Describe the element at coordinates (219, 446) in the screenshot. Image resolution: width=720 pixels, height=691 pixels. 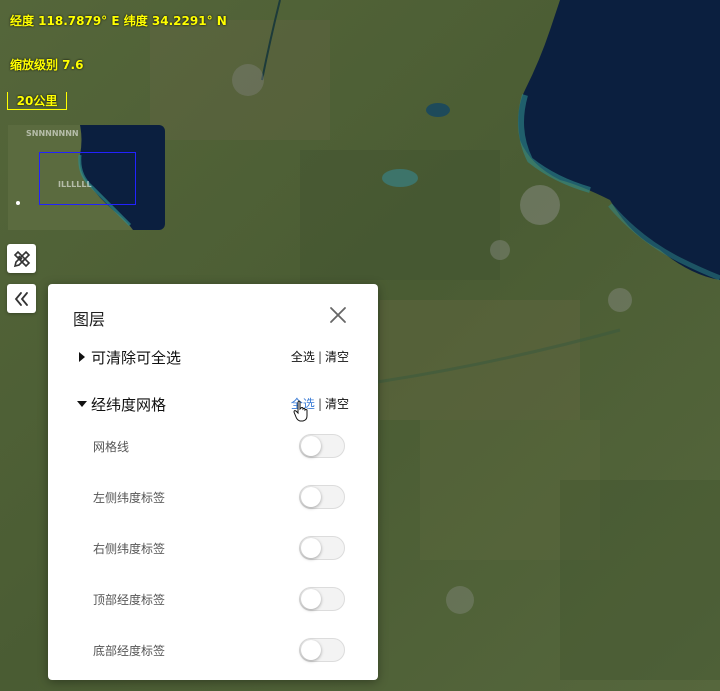
I see `layer-item-grid-lines: 网格线` at that location.